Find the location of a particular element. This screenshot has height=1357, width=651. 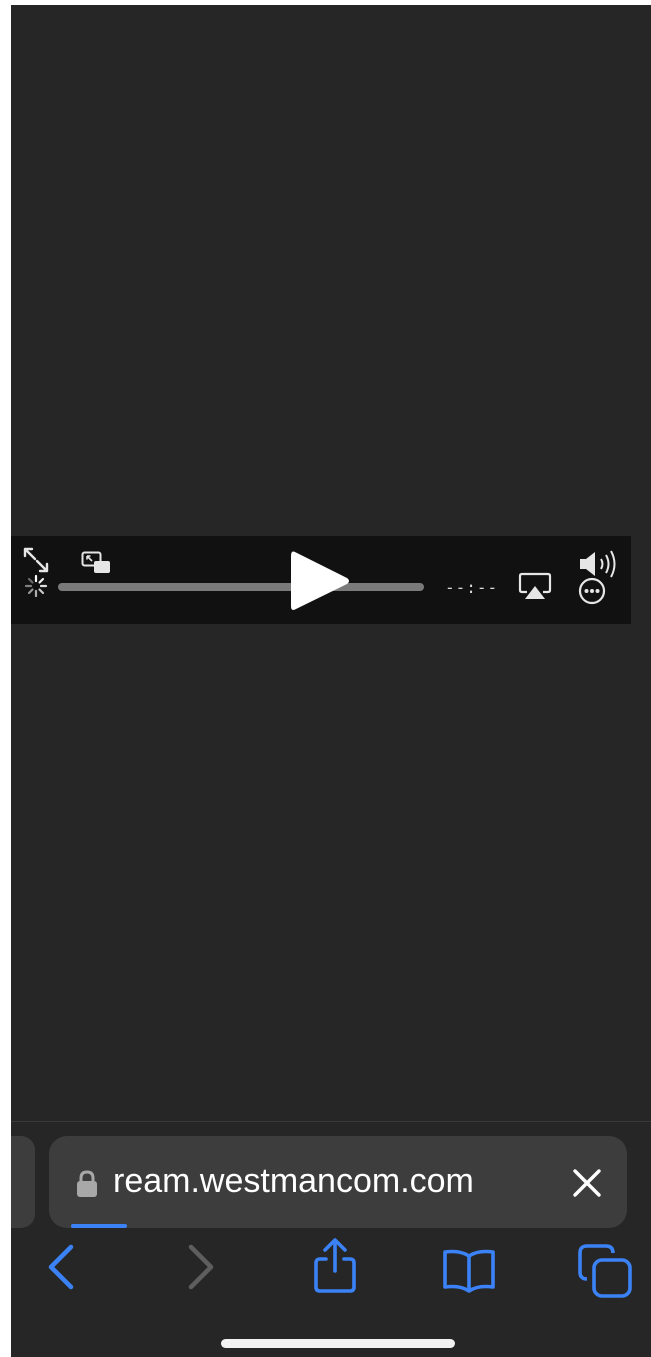

clear-url-icon is located at coordinates (587, 1183).